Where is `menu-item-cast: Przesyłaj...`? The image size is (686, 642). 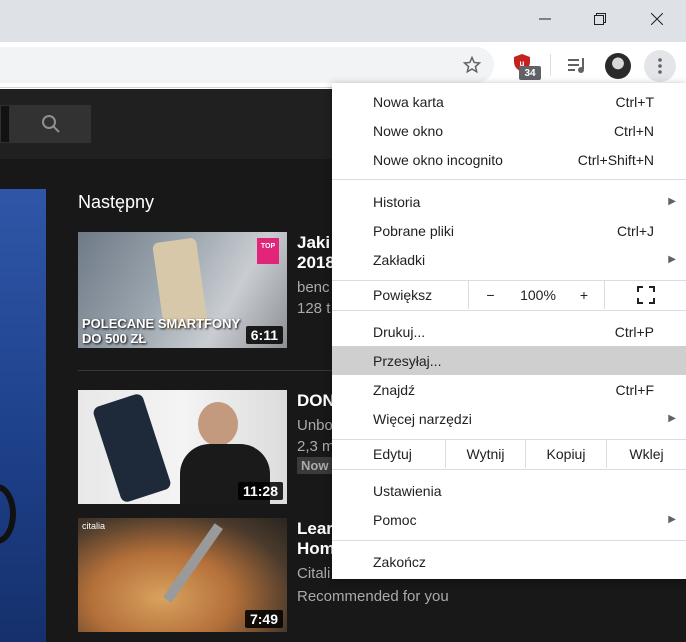
menu-item-cast: Przesyłaj... is located at coordinates (509, 360).